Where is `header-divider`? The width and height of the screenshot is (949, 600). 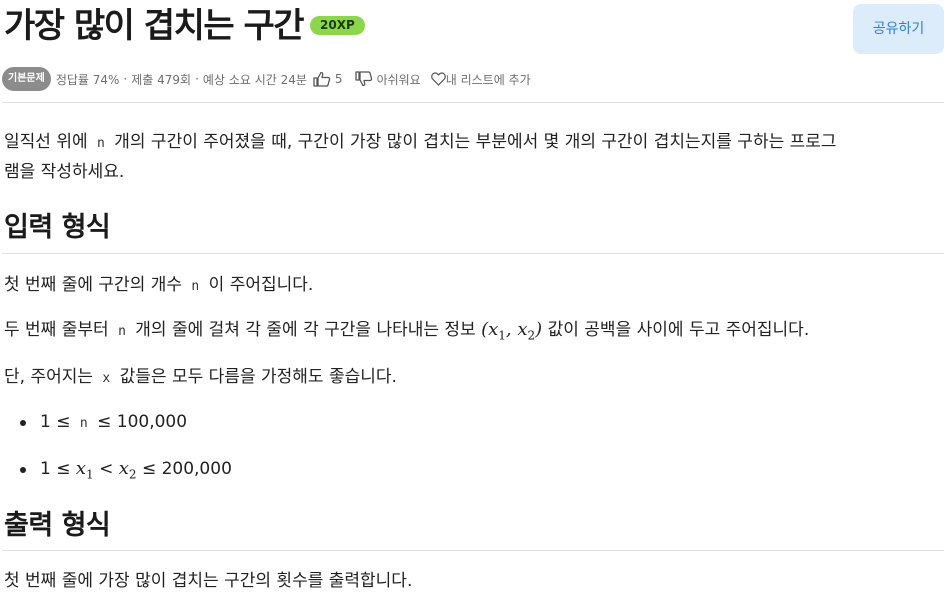
header-divider is located at coordinates (473, 102).